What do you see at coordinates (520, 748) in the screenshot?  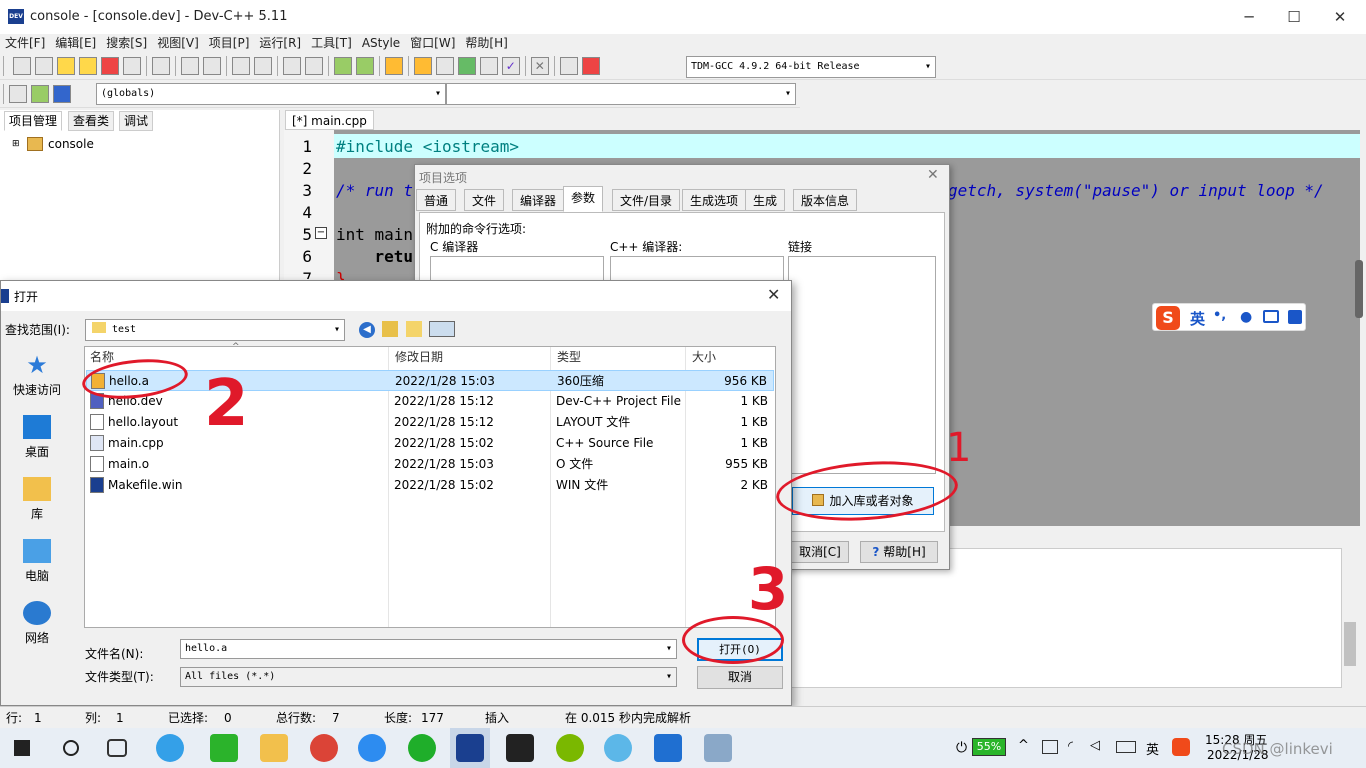 I see `bird-app-icon` at bounding box center [520, 748].